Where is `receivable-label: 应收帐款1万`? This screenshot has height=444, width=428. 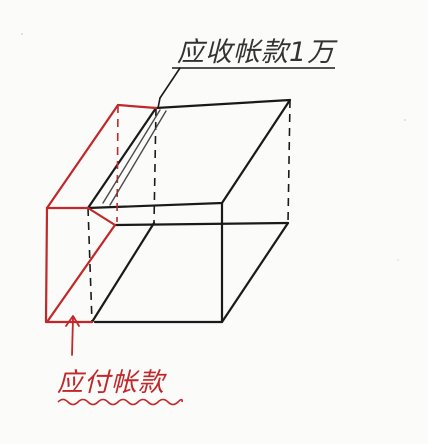 receivable-label: 应收帐款1万 is located at coordinates (256, 52).